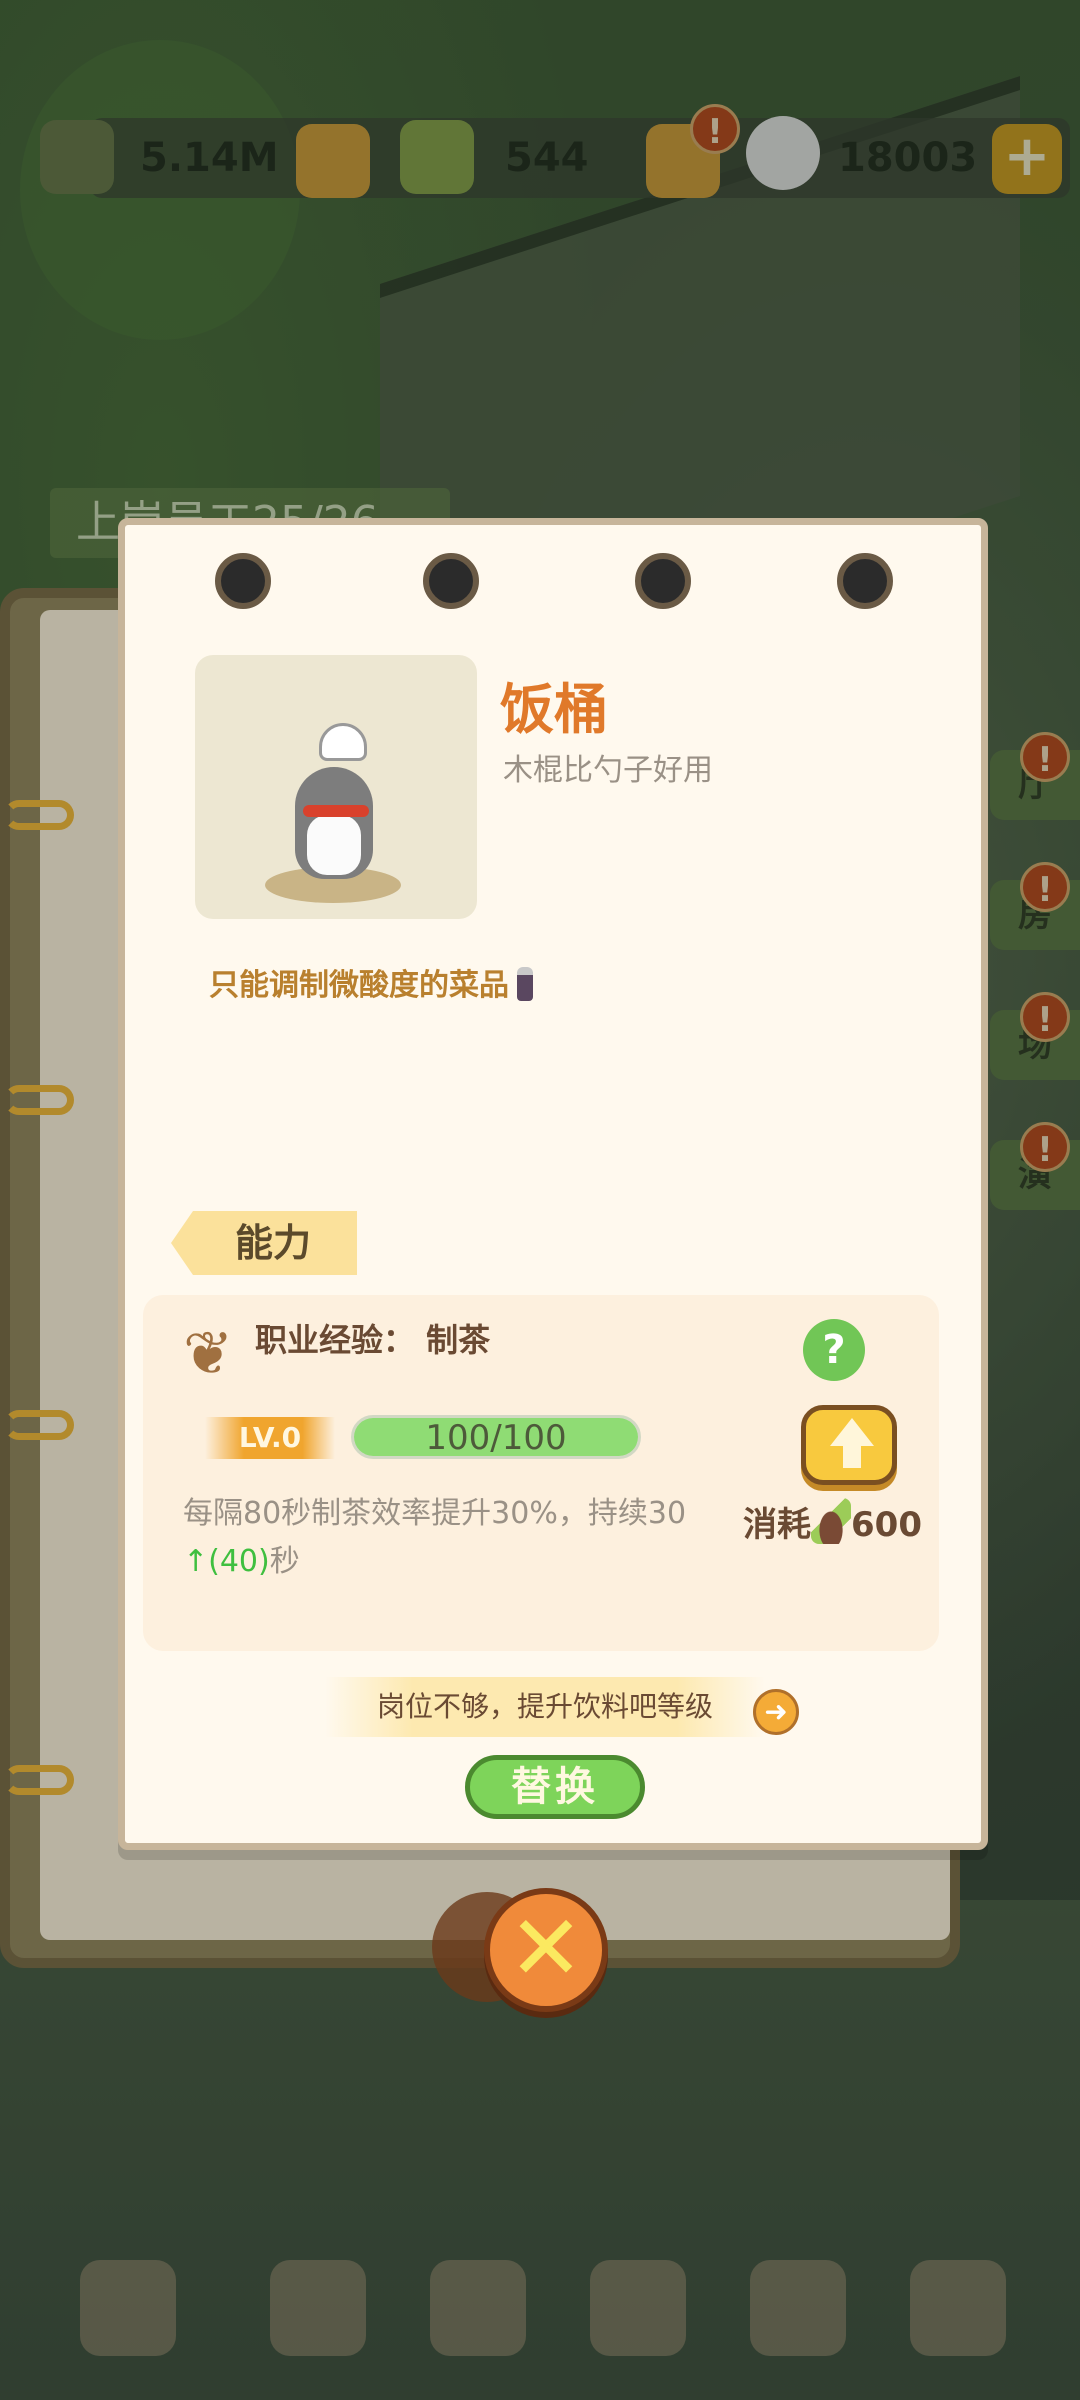 The height and width of the screenshot is (2400, 1080). I want to click on replace-button: 替换, so click(555, 1787).